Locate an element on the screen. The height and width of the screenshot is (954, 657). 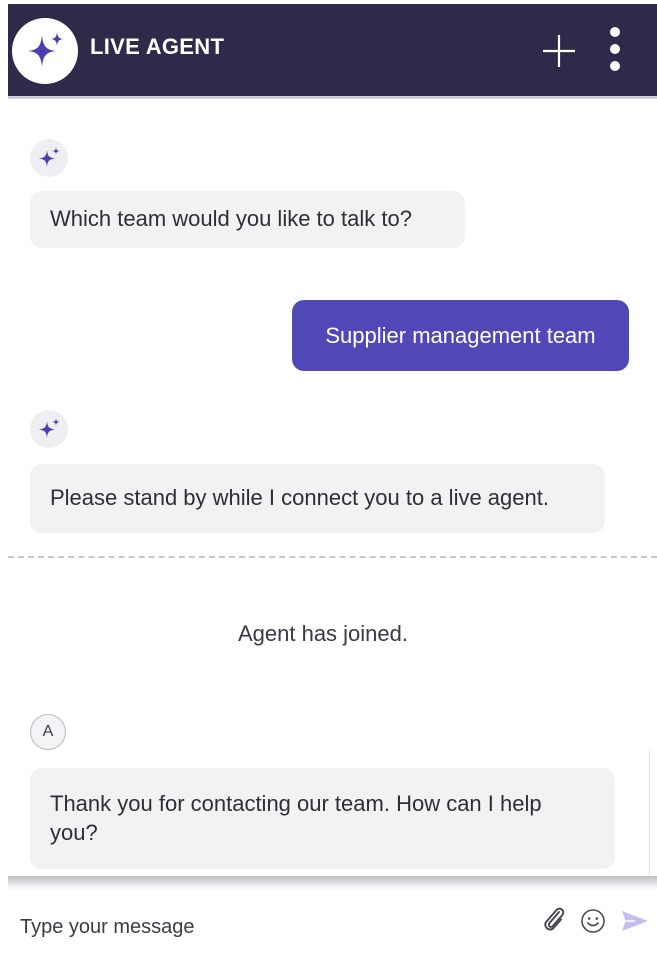
bot-message: Which team would you like to talk to? is located at coordinates (247, 219).